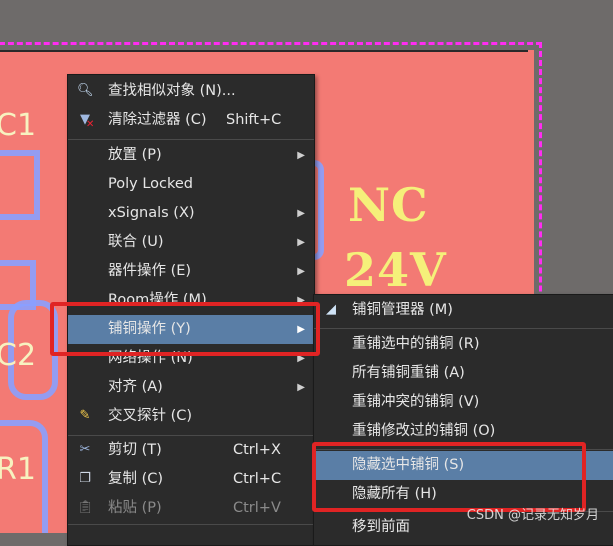 The width and height of the screenshot is (613, 546). I want to click on shortcut-label: Shift+C, so click(254, 120).